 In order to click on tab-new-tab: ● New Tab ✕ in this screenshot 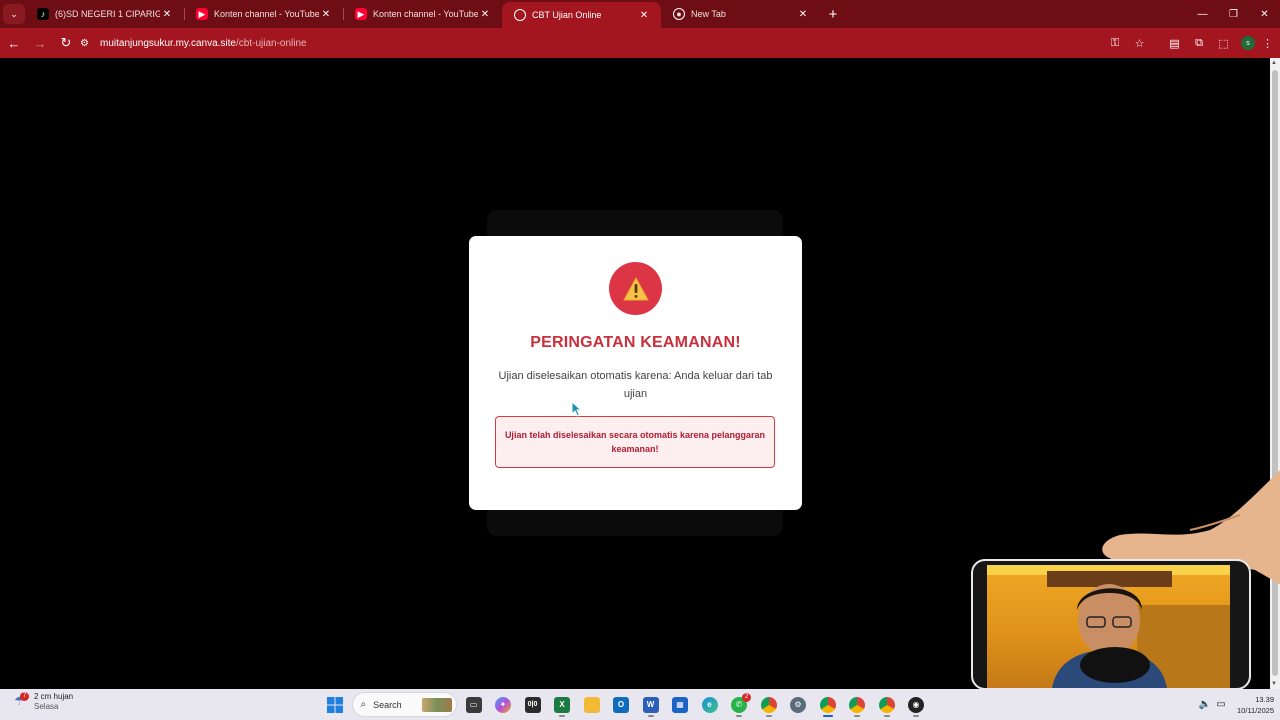, I will do `click(740, 14)`.